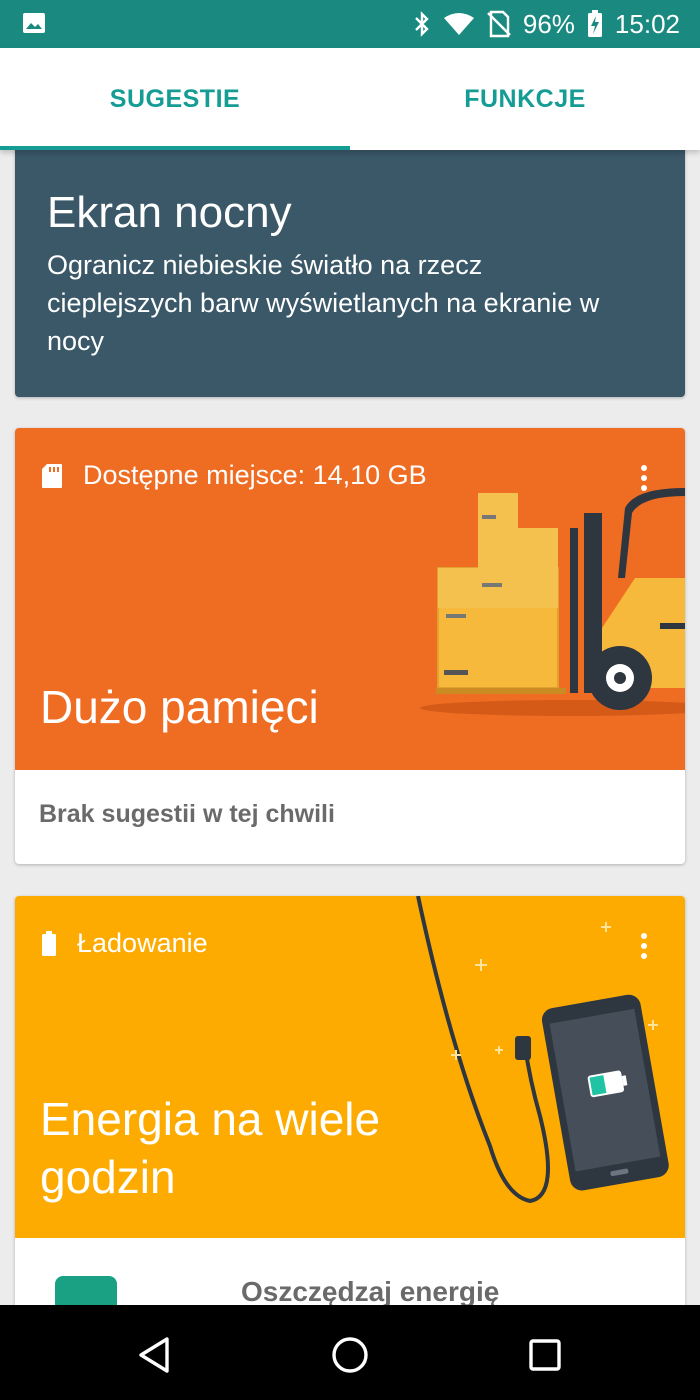 The width and height of the screenshot is (700, 1400). I want to click on charging-label-row: Ładowanie, so click(124, 943).